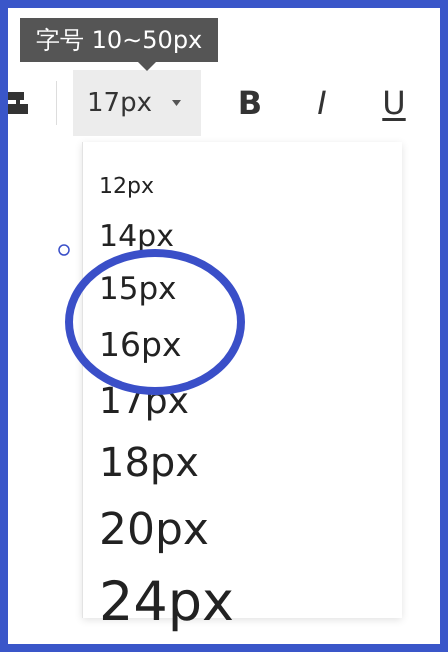 The image size is (448, 652). I want to click on font-size-option: 18px, so click(145, 463).